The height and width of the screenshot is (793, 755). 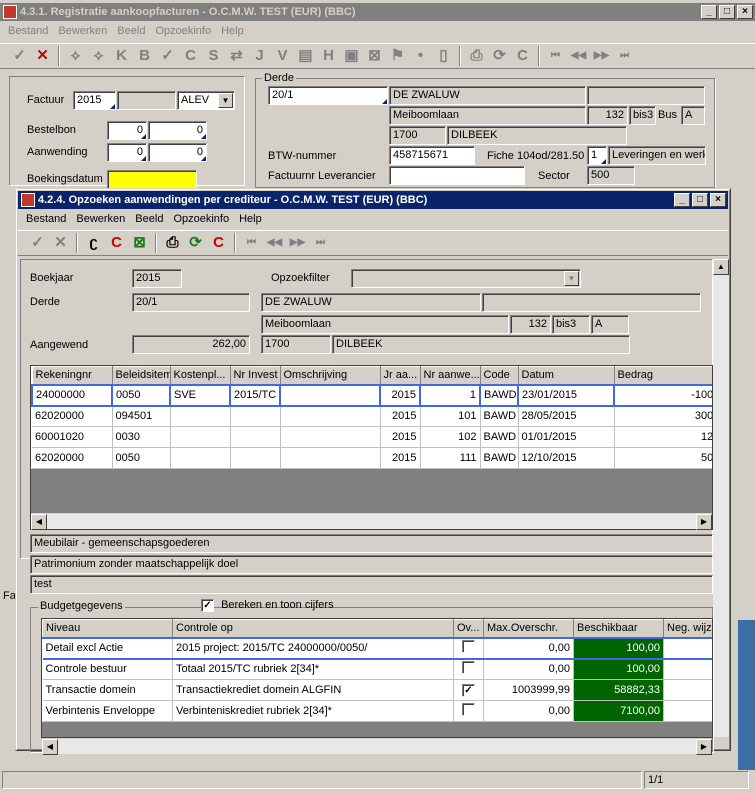 I want to click on btw-field: 458715671, so click(x=432, y=155).